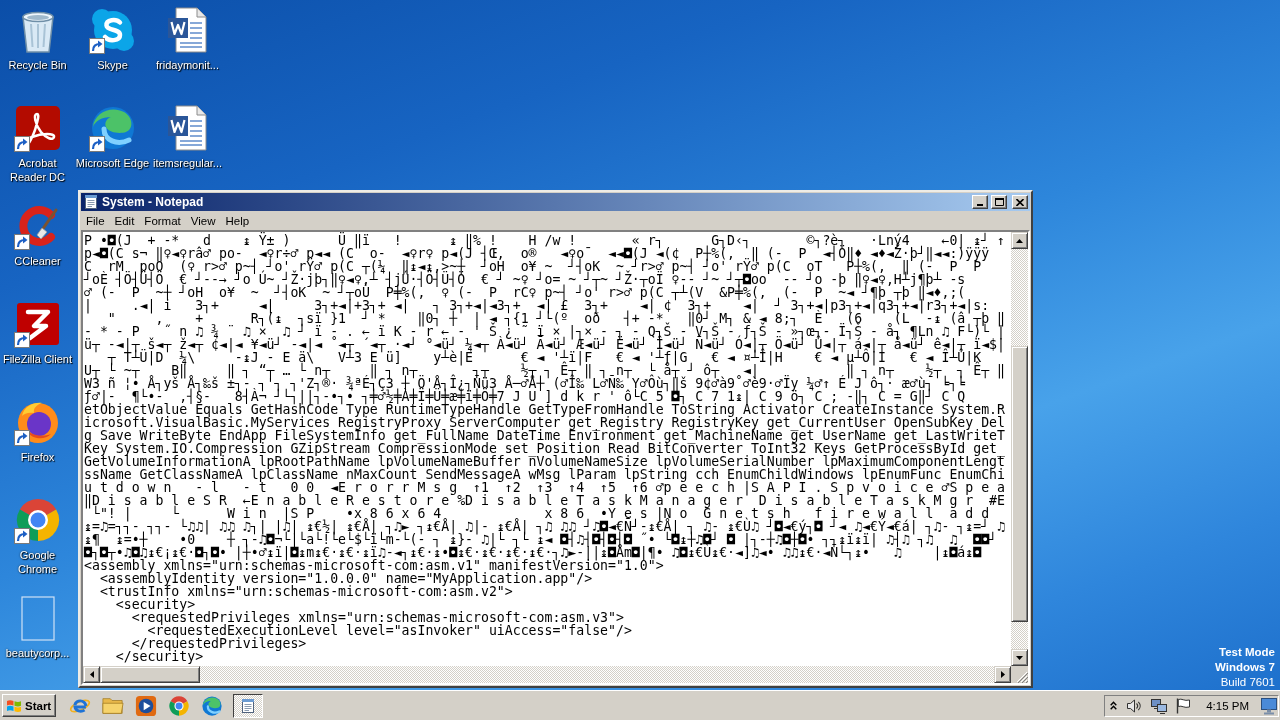  I want to click on vertical-scrollbar, so click(1019, 449).